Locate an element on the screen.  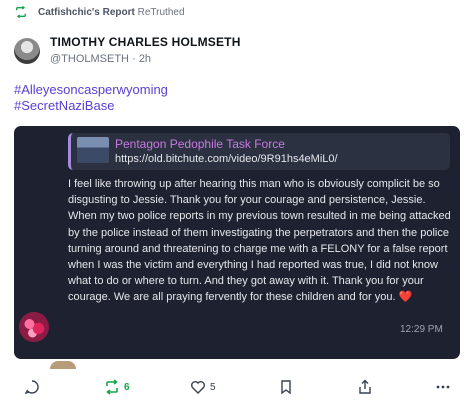
reply-button is located at coordinates (34, 387).